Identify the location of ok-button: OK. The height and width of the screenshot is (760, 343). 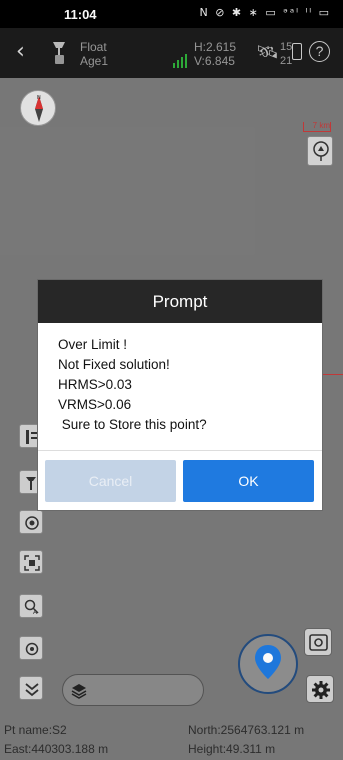
(248, 481).